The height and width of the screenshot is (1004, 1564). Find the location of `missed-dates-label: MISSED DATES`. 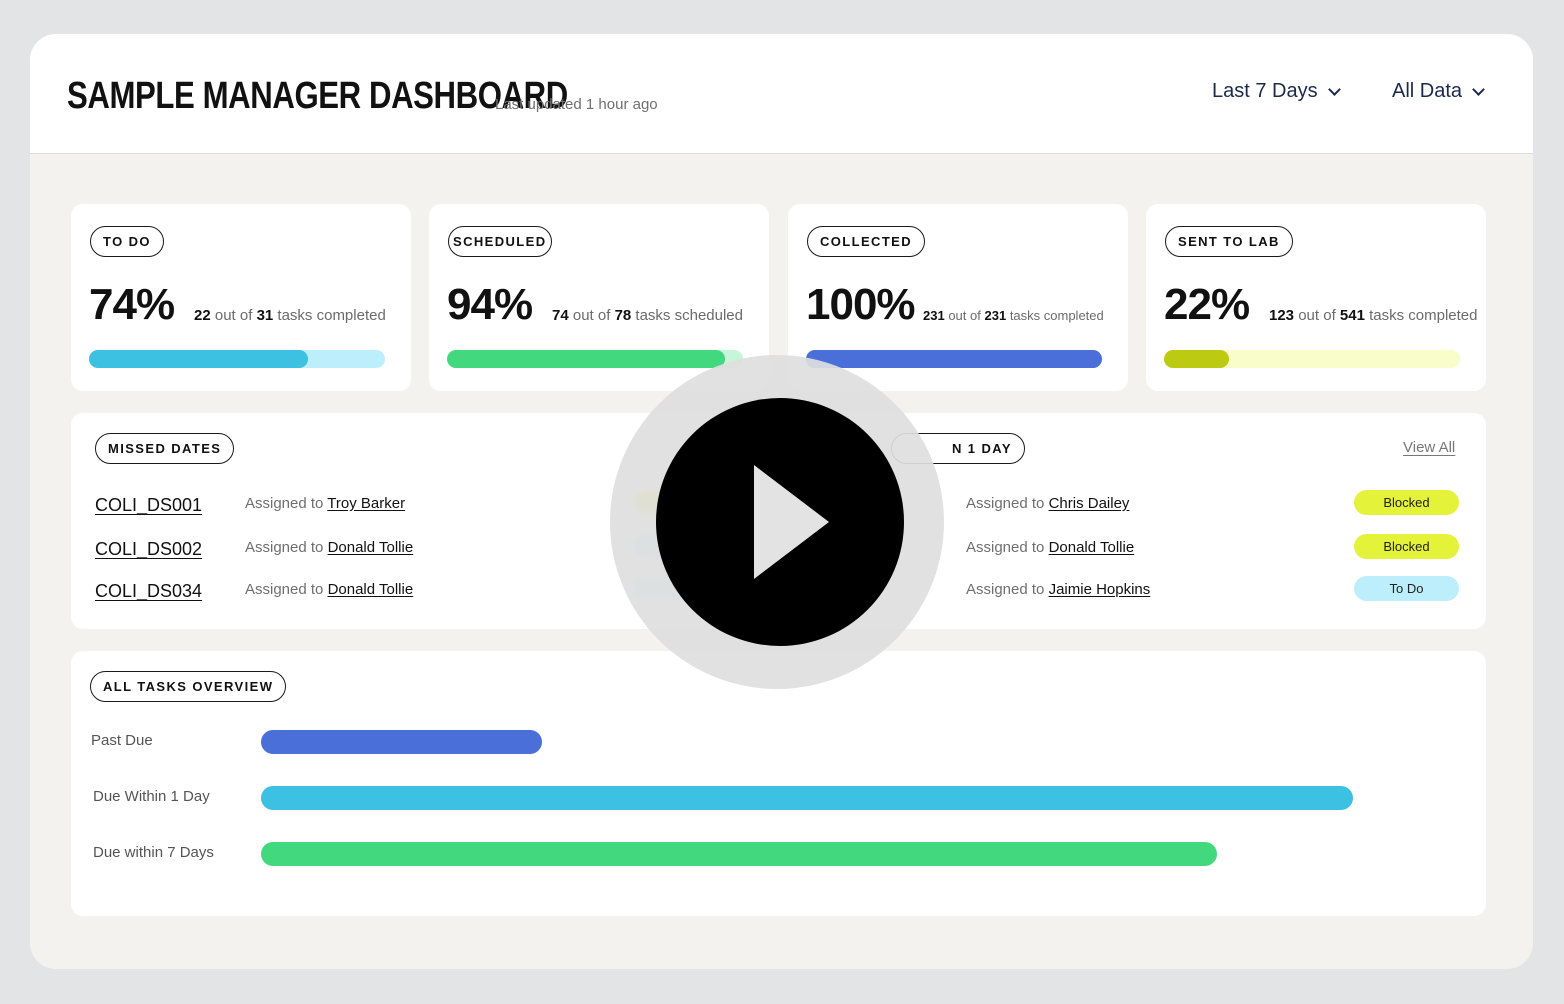

missed-dates-label: MISSED DATES is located at coordinates (165, 448).